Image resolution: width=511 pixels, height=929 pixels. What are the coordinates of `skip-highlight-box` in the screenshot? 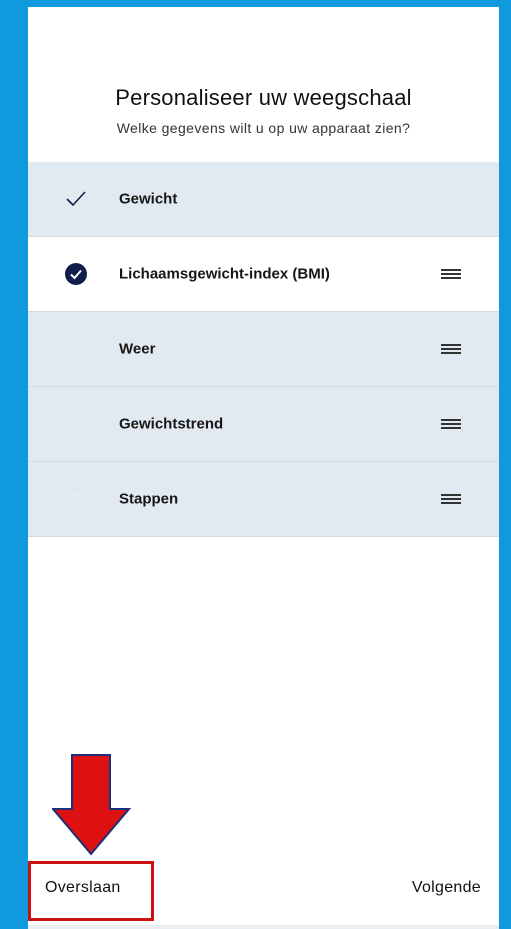 It's located at (91, 891).